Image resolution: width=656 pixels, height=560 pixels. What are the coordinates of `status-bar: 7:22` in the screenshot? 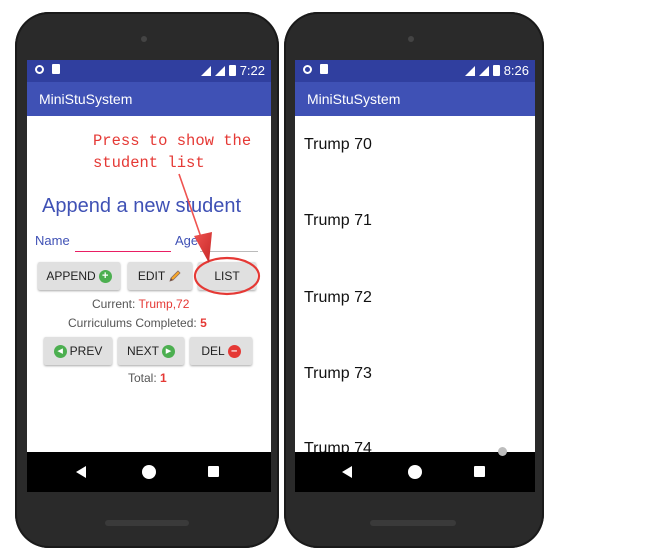 It's located at (149, 71).